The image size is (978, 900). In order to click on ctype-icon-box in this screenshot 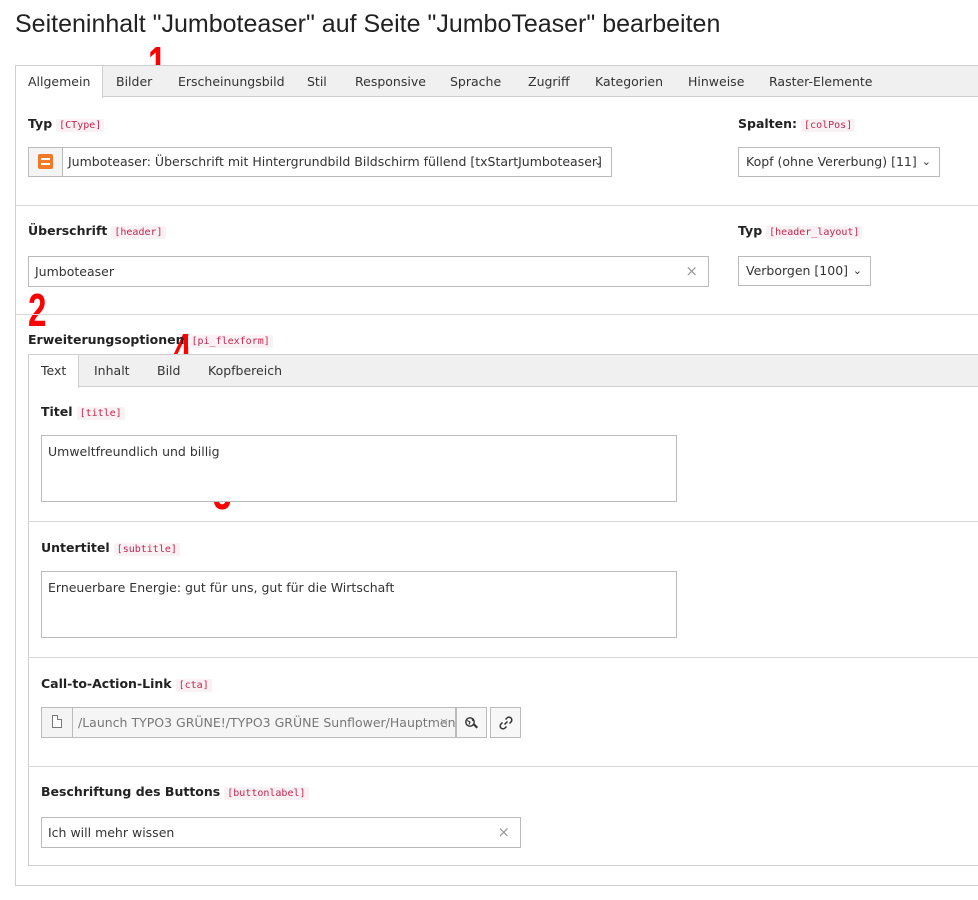, I will do `click(46, 162)`.